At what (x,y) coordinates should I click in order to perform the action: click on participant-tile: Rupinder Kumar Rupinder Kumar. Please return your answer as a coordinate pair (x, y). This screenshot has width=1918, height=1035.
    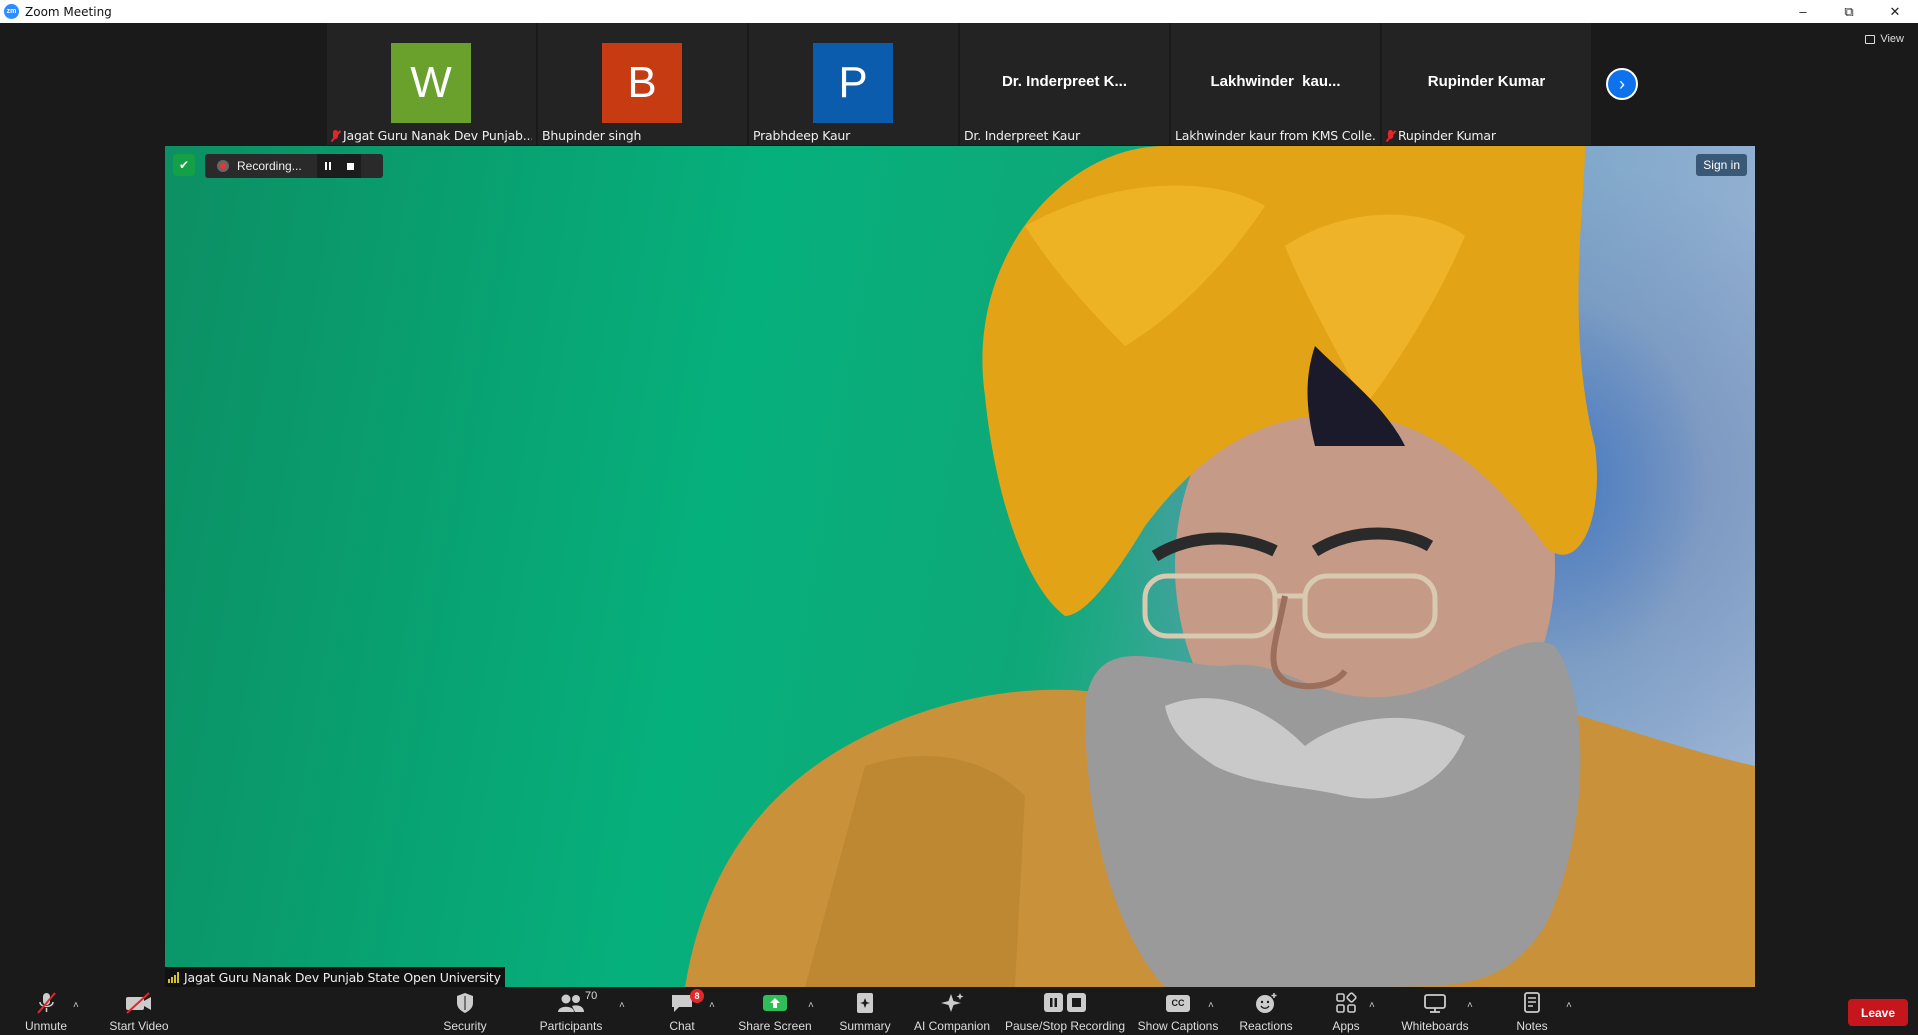
    Looking at the image, I should click on (1486, 84).